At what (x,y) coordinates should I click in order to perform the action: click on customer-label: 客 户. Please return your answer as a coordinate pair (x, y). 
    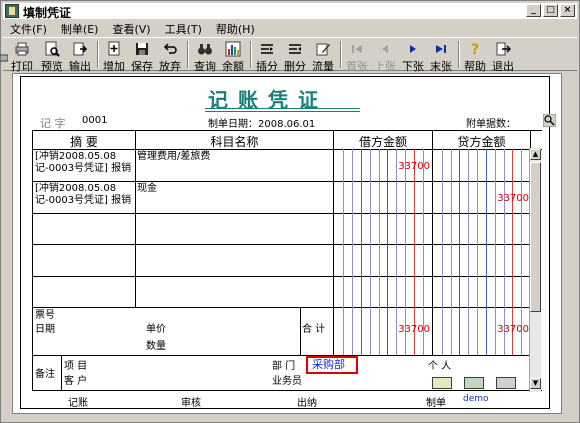
    Looking at the image, I should click on (75, 382).